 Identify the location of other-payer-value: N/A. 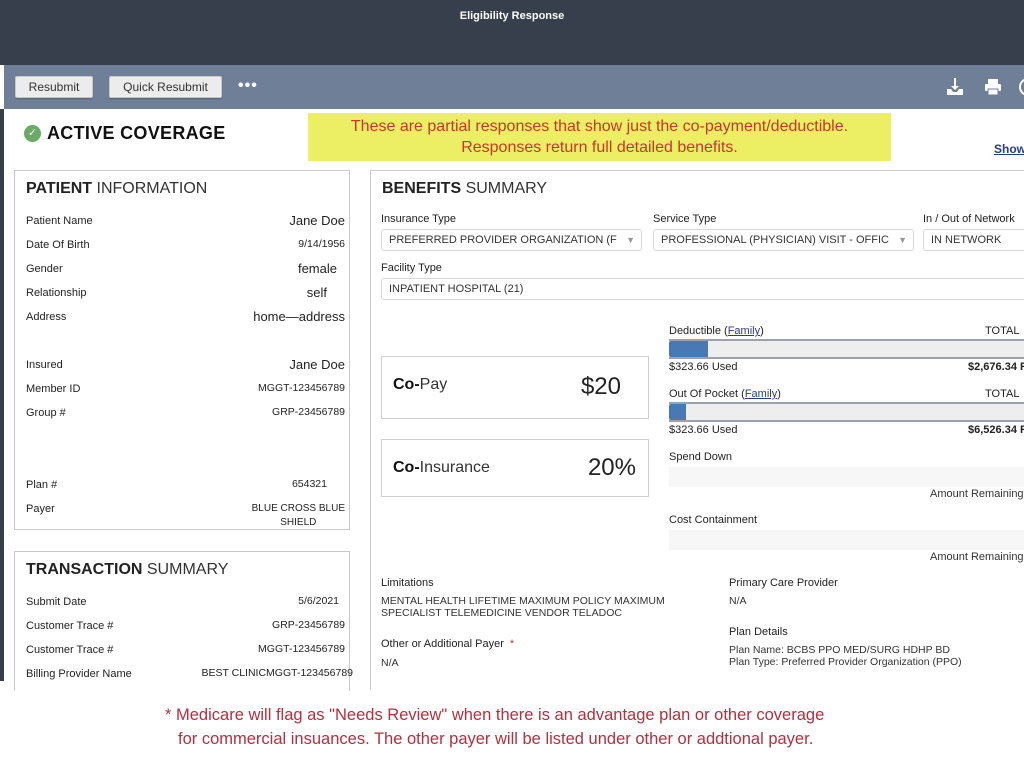
(390, 663).